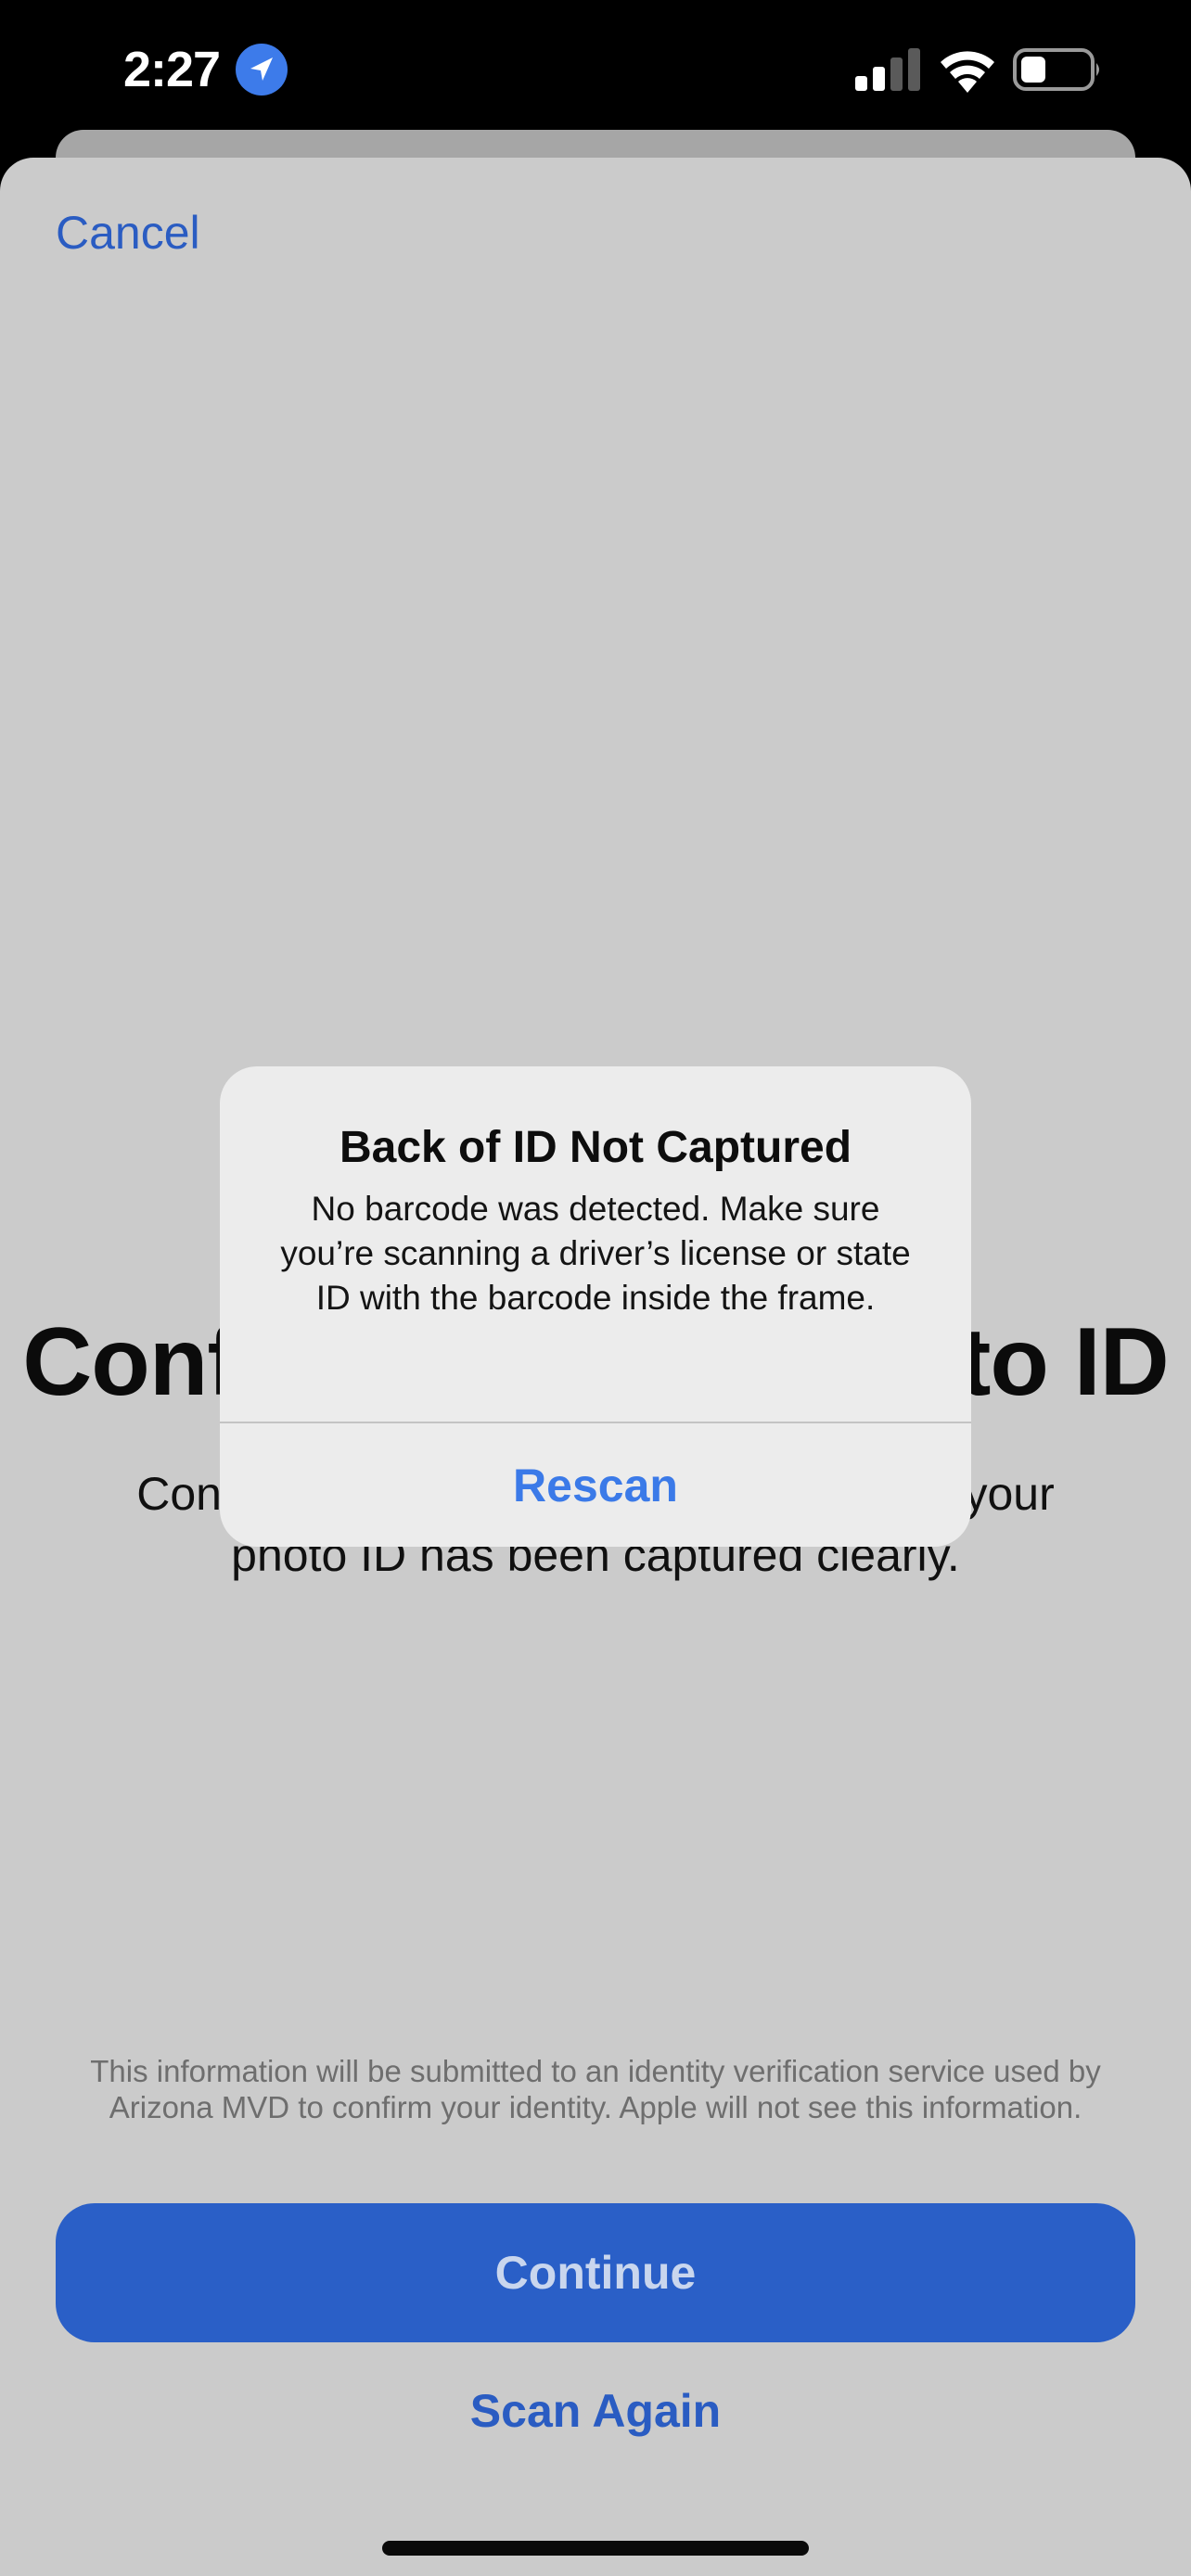 Image resolution: width=1191 pixels, height=2576 pixels. What do you see at coordinates (595, 69) in the screenshot?
I see `status-bar: 2:27` at bounding box center [595, 69].